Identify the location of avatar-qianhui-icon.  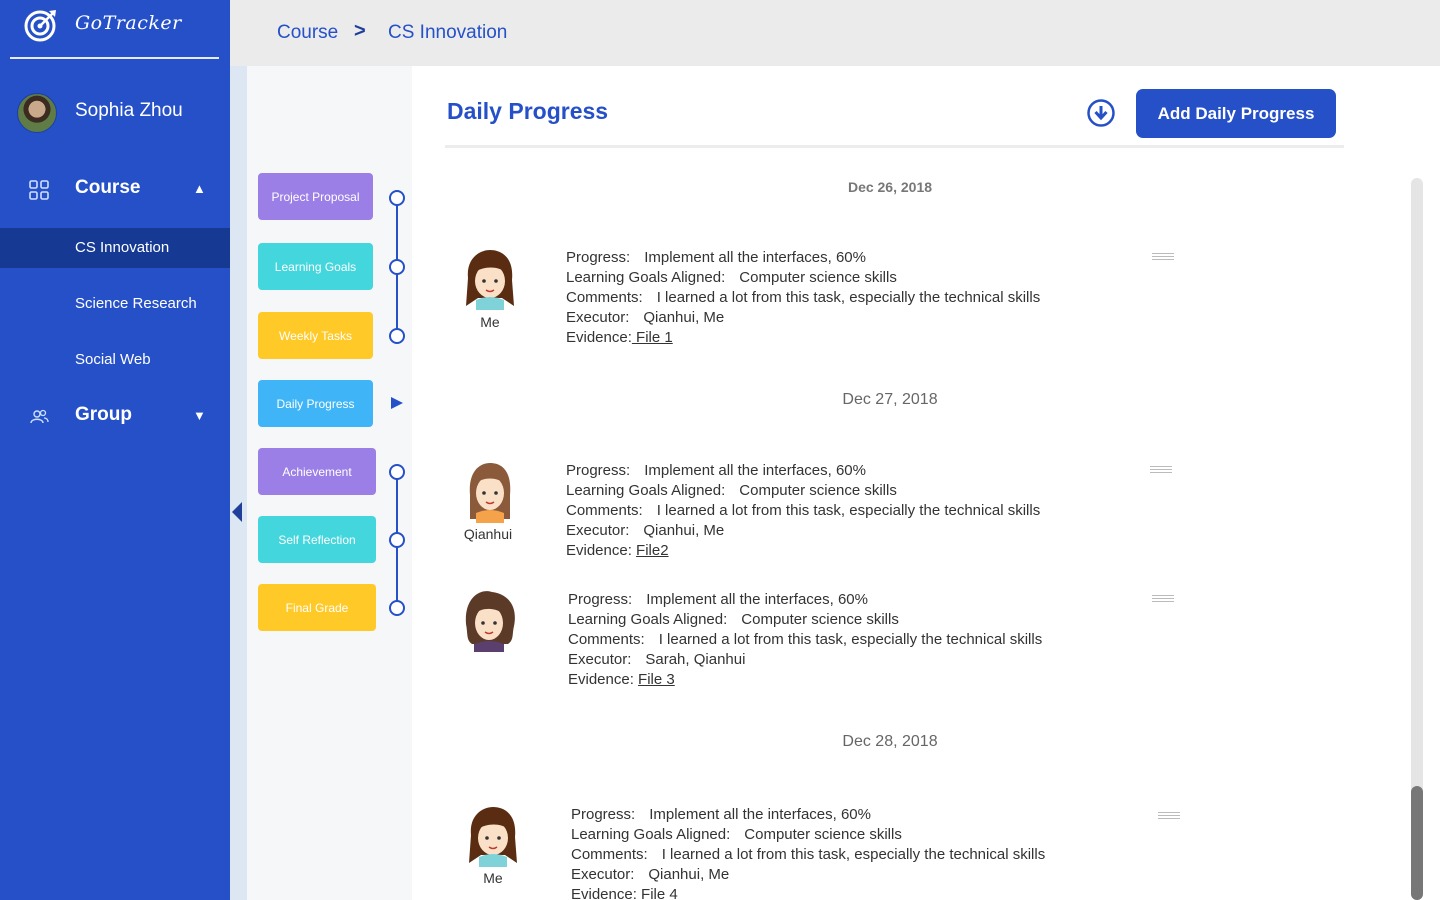
(490, 493).